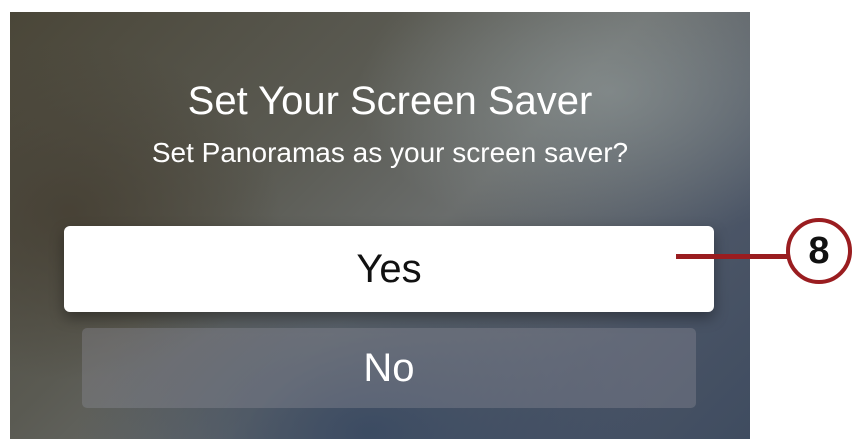  I want to click on dialog-title: Set Your Screen Saver, so click(390, 101).